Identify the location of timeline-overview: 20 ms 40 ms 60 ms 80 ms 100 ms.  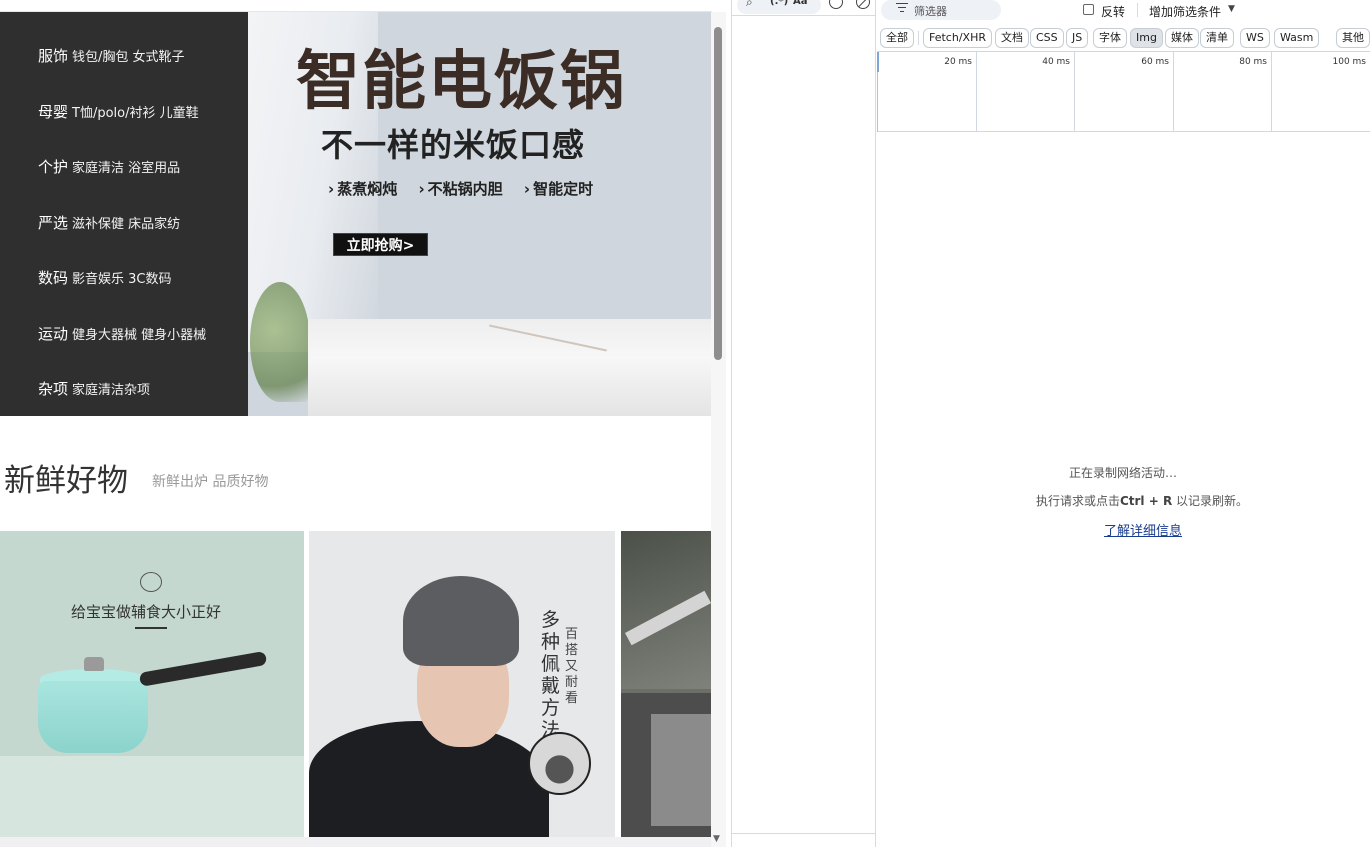
(1123, 91).